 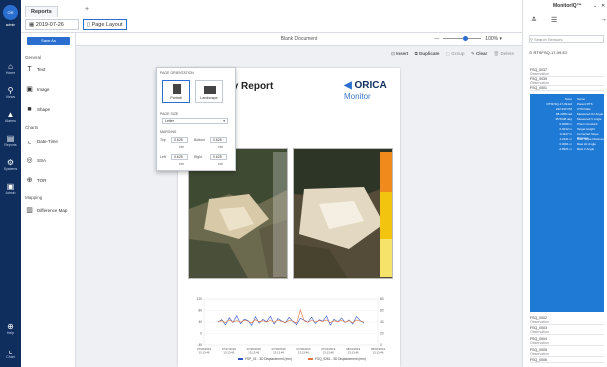 I want to click on sensor-detail-value: 45.5348 deg, so click(x=563, y=119).